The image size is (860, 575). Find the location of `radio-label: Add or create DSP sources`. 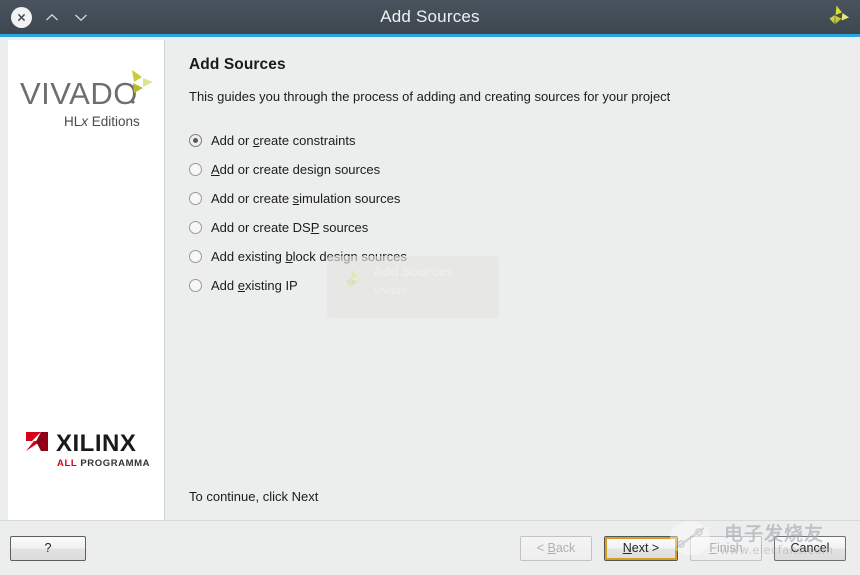

radio-label: Add or create DSP sources is located at coordinates (290, 227).